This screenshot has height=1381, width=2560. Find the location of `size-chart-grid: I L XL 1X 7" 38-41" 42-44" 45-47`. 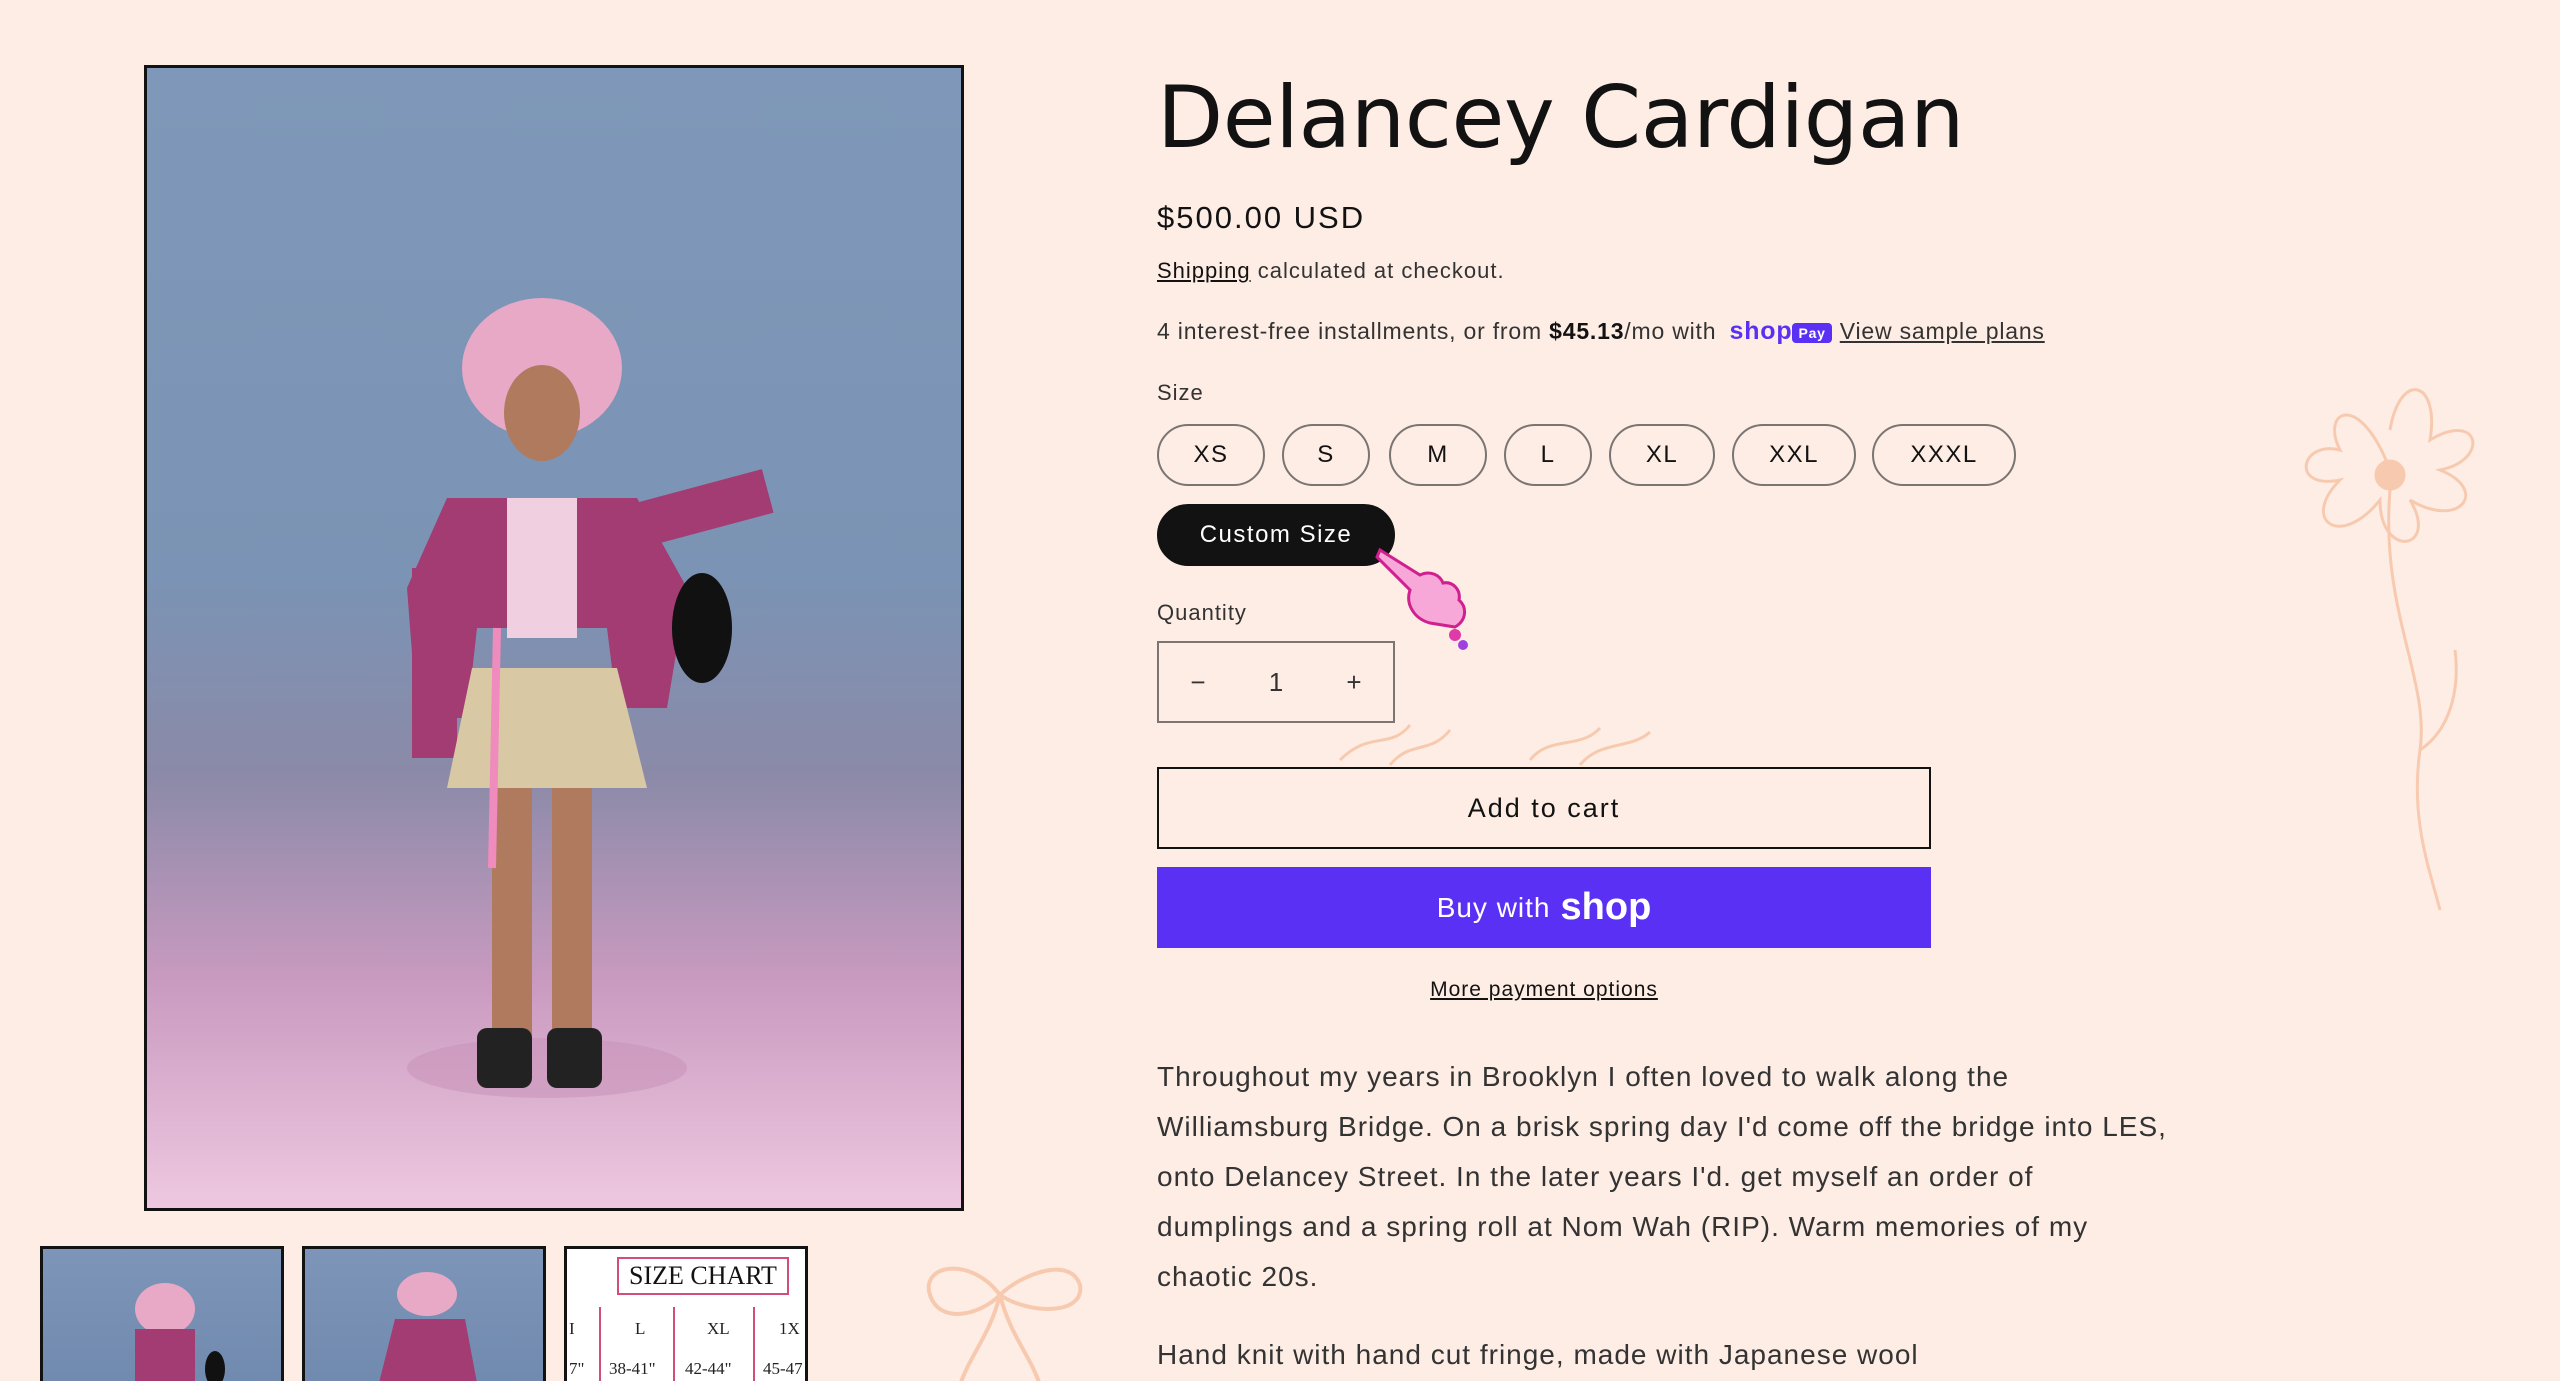

size-chart-grid: I L XL 1X 7" 38-41" 42-44" 45-47 is located at coordinates (686, 1344).